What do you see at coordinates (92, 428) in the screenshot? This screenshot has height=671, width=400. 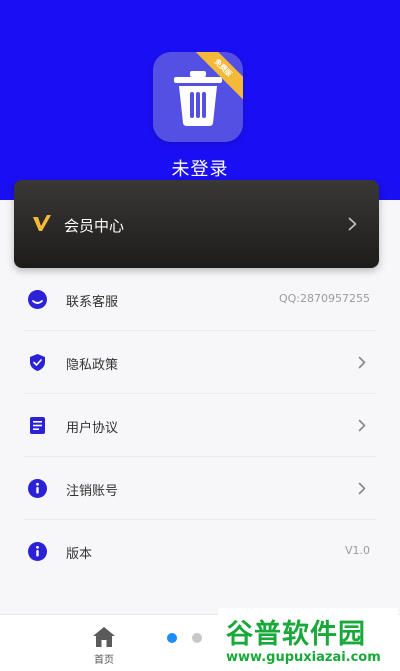 I see `menu-item-label: 用户协议` at bounding box center [92, 428].